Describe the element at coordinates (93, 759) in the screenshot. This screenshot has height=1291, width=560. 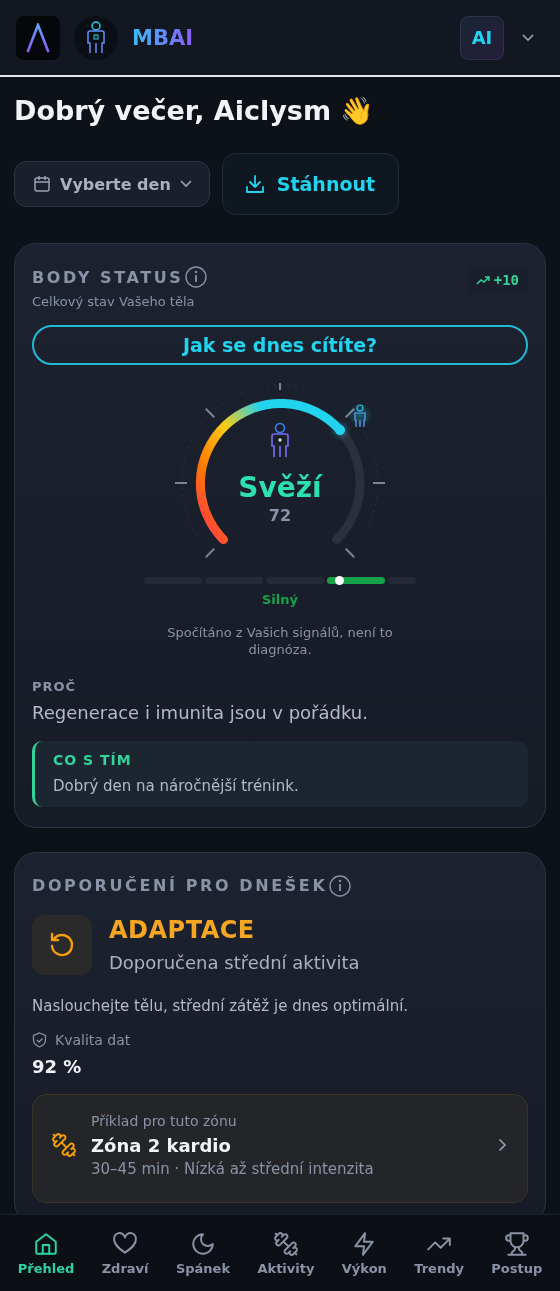
I see `advice-title: CO S TÍM` at that location.